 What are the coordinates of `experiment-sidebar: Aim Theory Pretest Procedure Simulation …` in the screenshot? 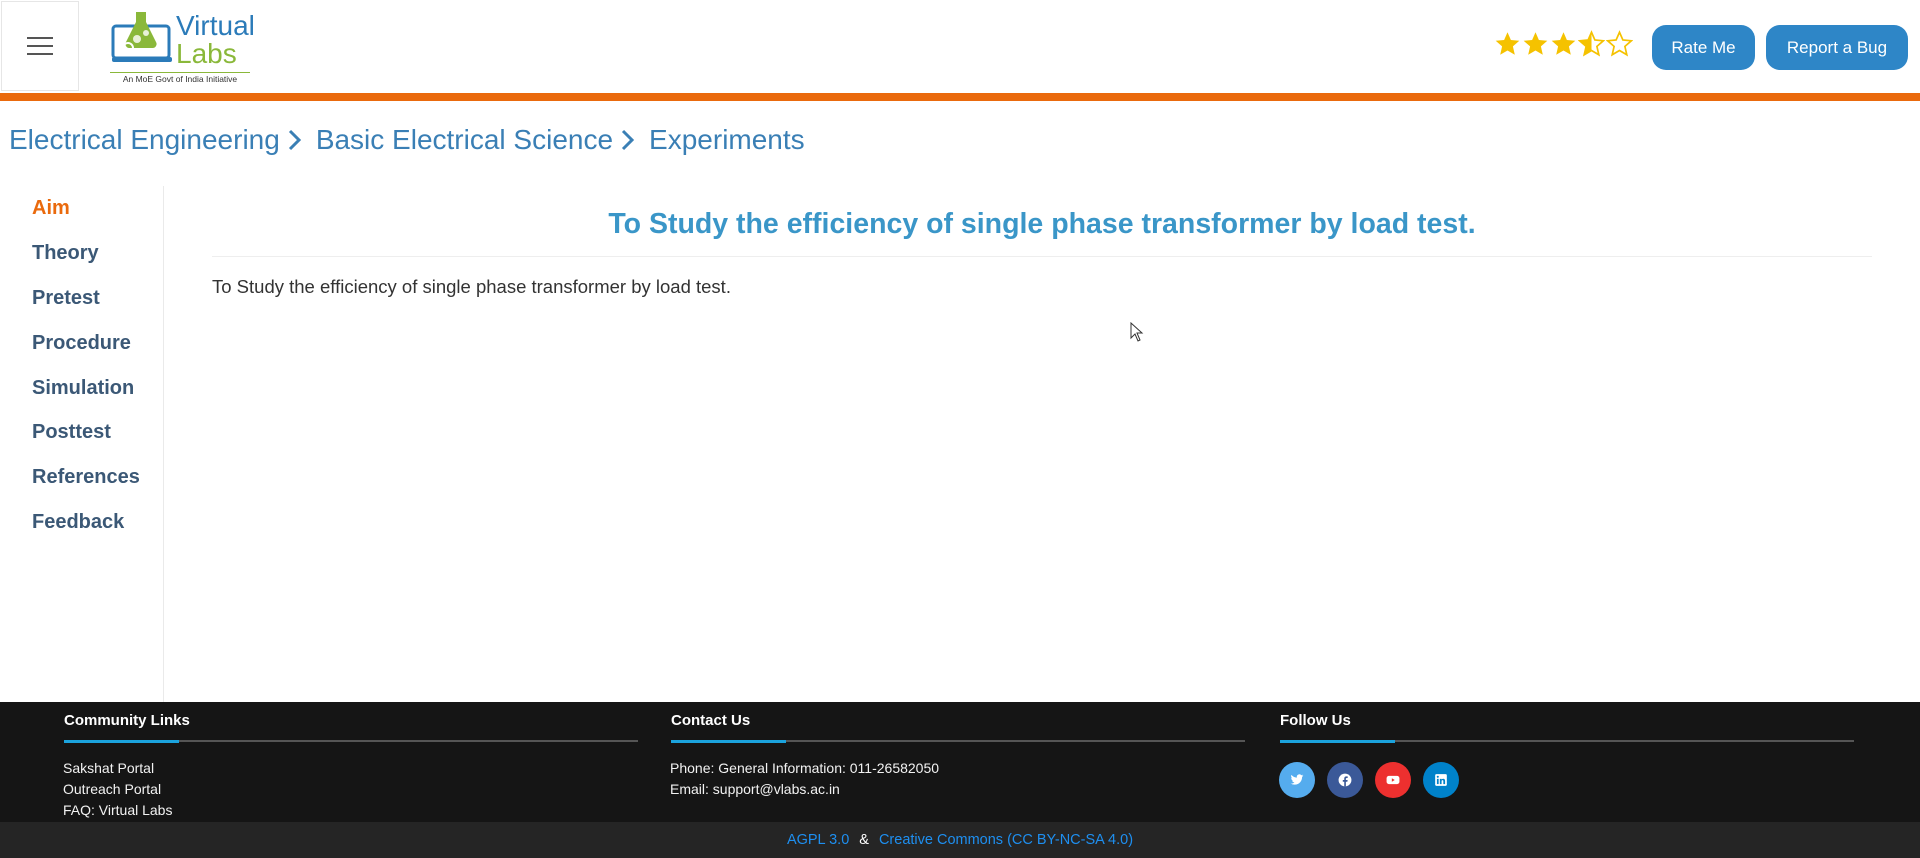 It's located at (82, 444).